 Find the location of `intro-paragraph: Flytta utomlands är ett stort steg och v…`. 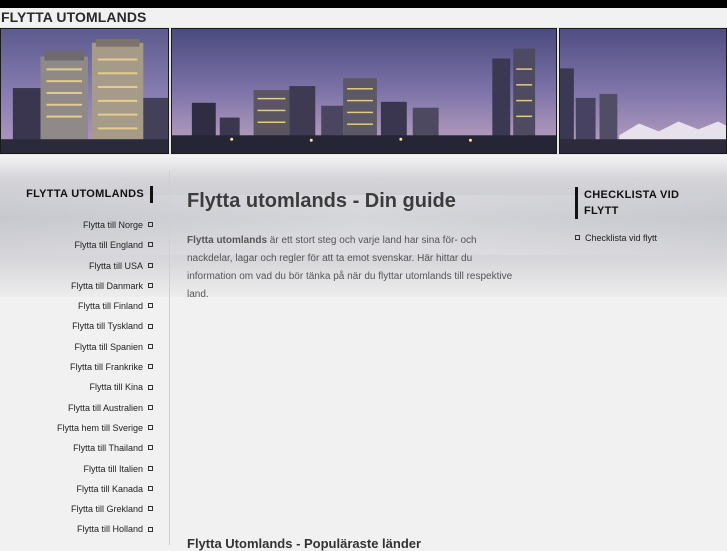

intro-paragraph: Flytta utomlands är ett stort steg och v… is located at coordinates (354, 268).